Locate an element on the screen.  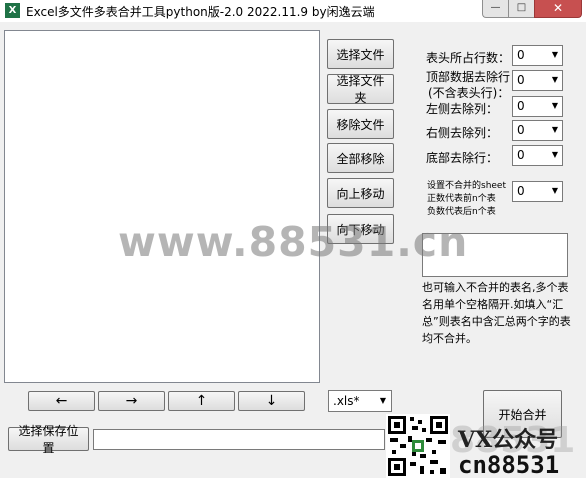
top-rows-value: 0 is located at coordinates (521, 80).